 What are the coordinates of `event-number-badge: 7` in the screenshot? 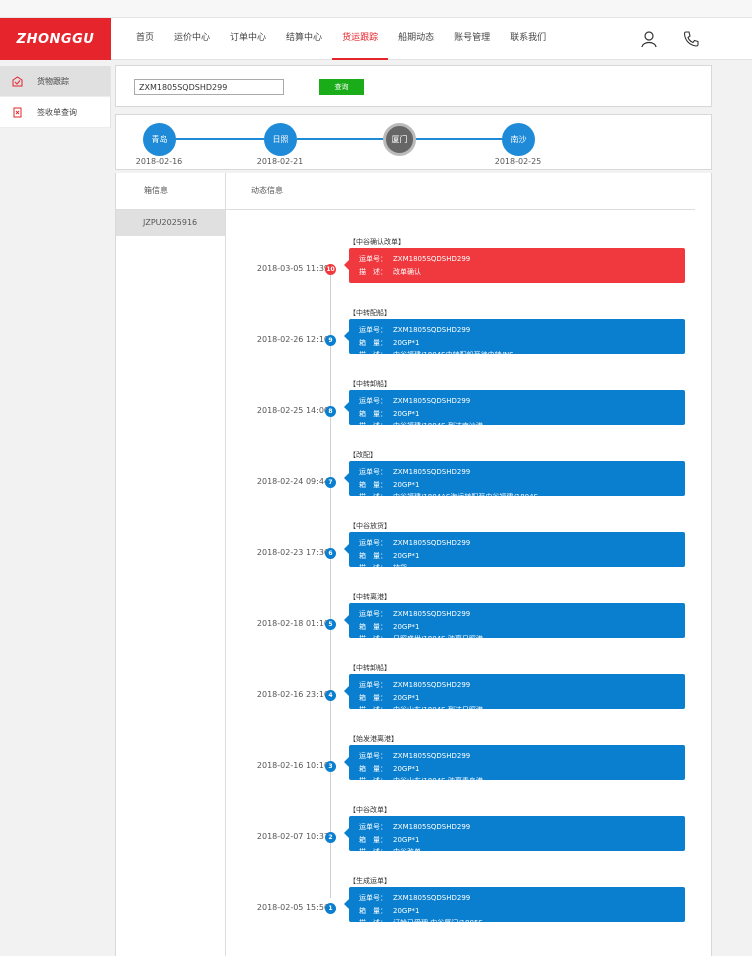 It's located at (330, 482).